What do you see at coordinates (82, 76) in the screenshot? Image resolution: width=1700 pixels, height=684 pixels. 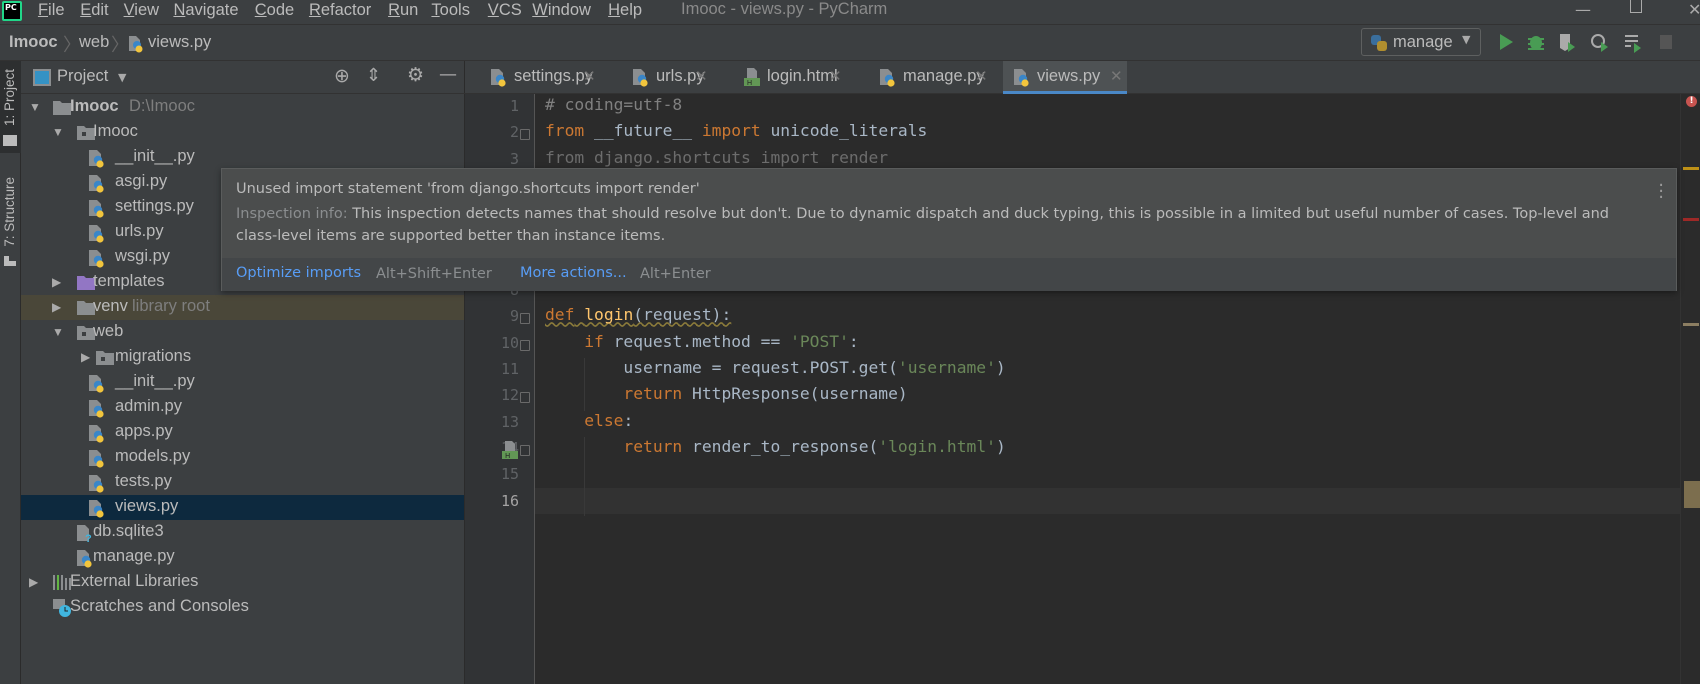 I see `project-view-select: Project` at bounding box center [82, 76].